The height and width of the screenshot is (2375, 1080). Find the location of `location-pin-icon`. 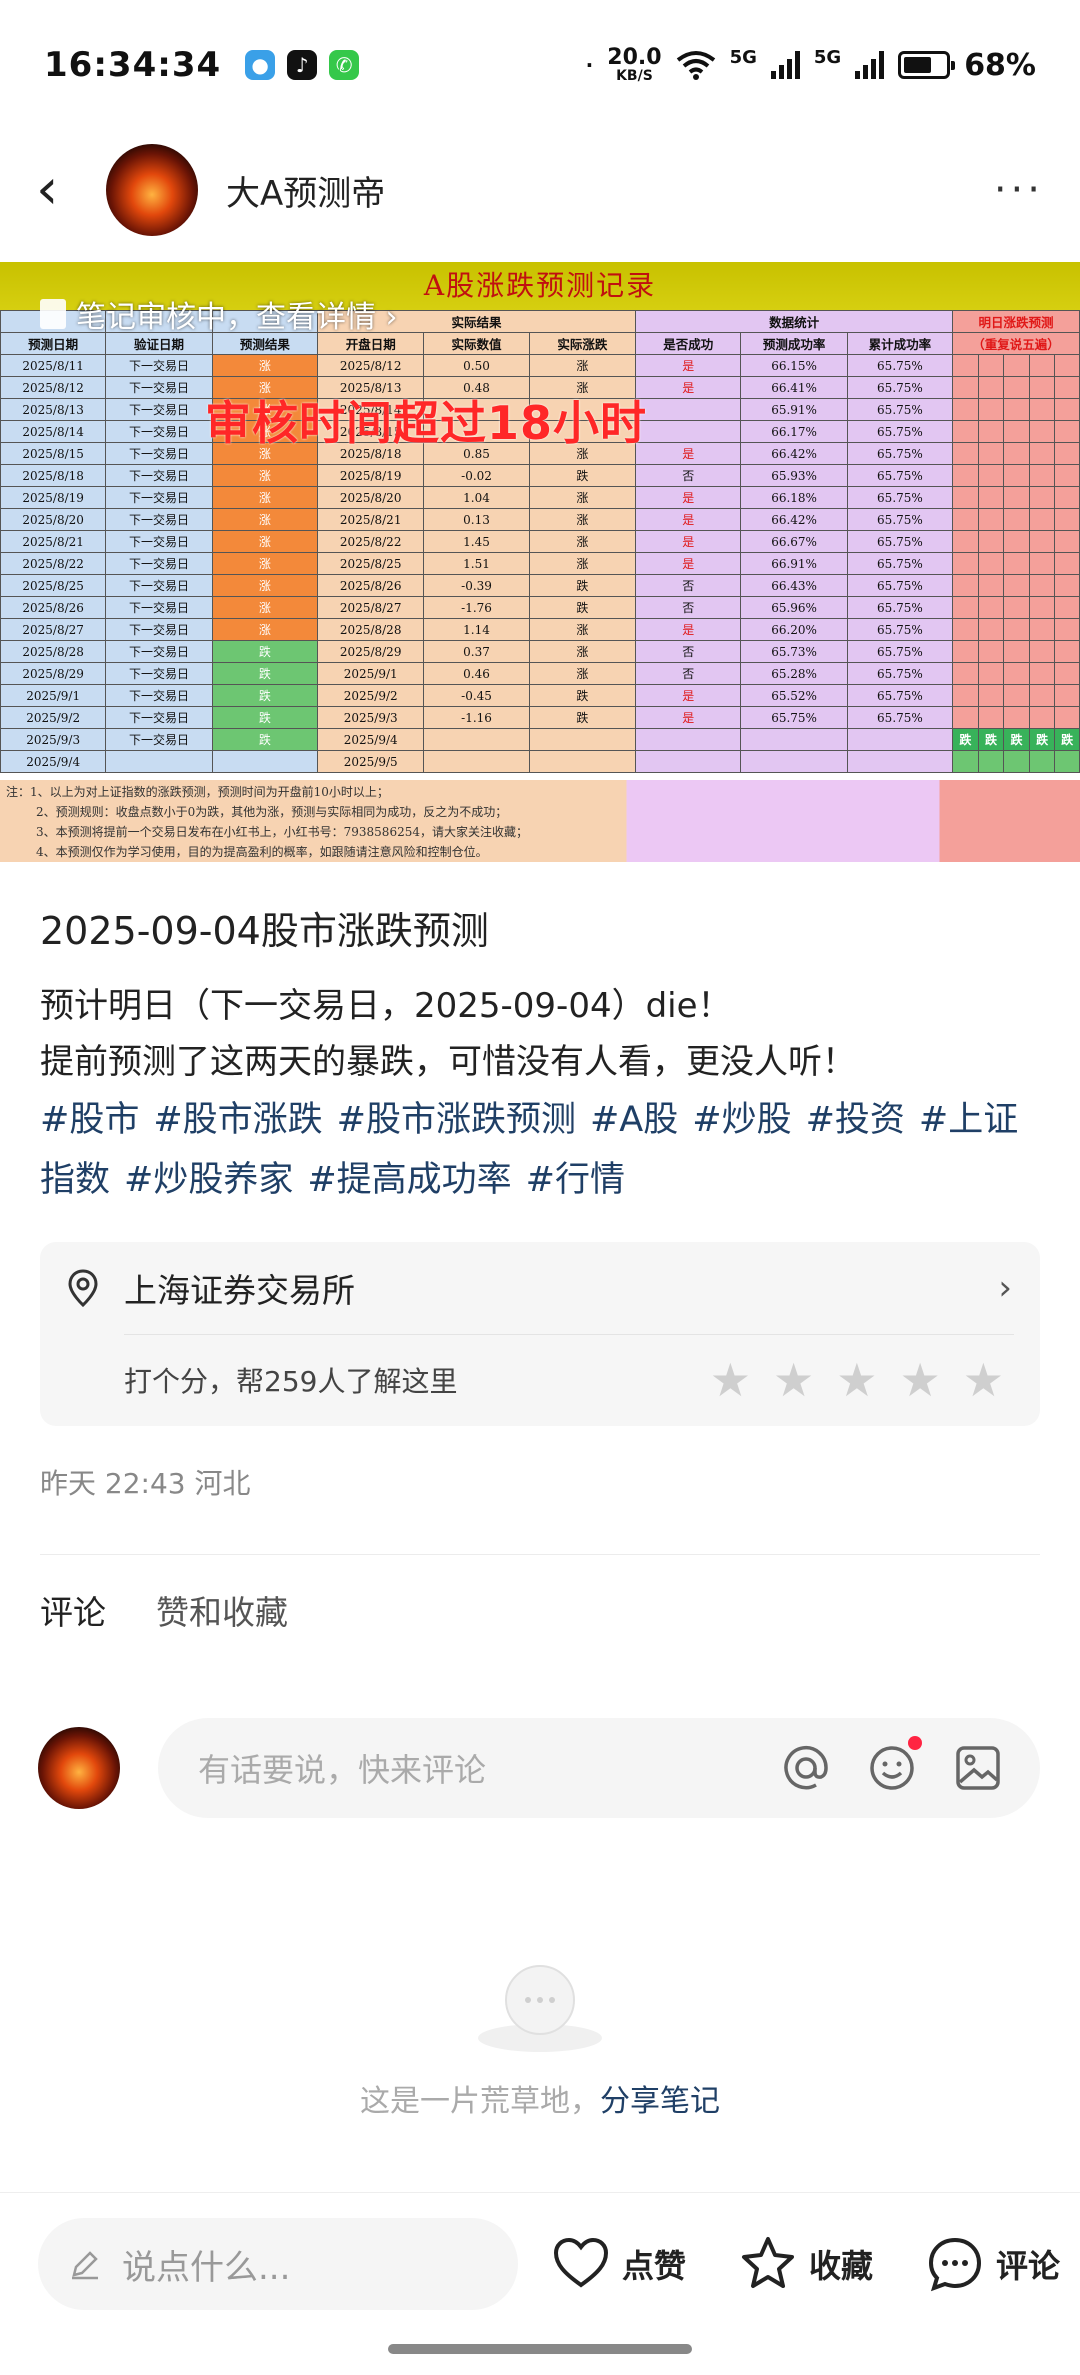

location-pin-icon is located at coordinates (83, 1288).